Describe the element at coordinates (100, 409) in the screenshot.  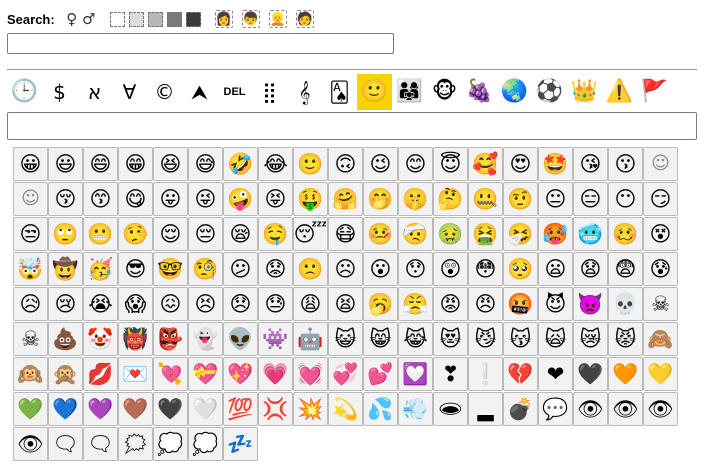
I see `emoji-button: 💜` at that location.